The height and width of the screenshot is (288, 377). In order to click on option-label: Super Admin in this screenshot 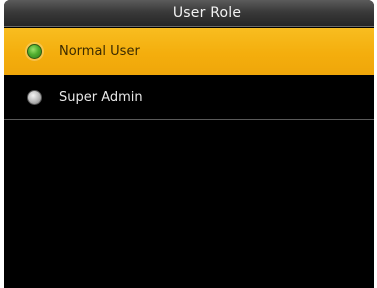, I will do `click(101, 97)`.